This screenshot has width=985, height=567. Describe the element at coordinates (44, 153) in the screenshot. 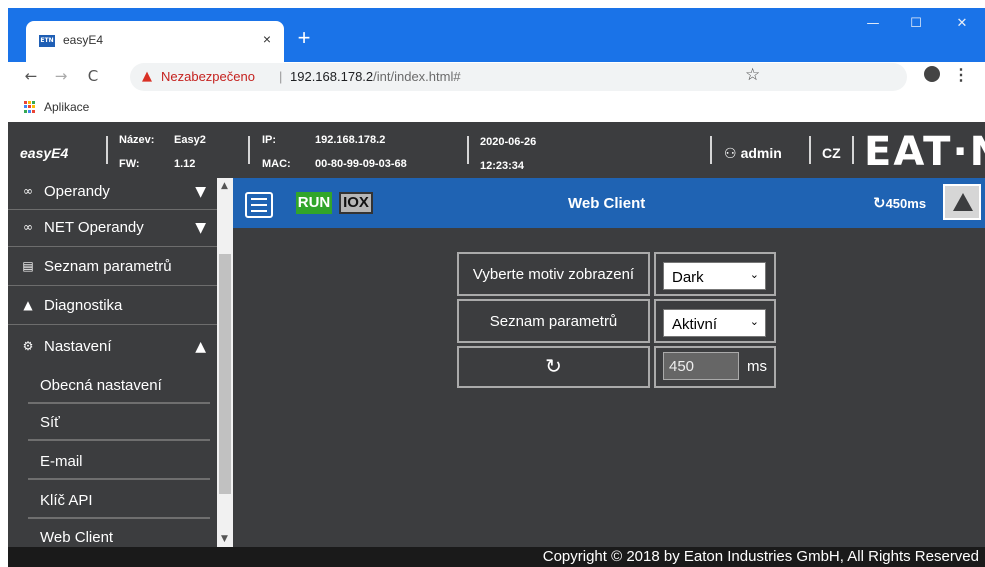

I see `app-name: easyE4` at that location.